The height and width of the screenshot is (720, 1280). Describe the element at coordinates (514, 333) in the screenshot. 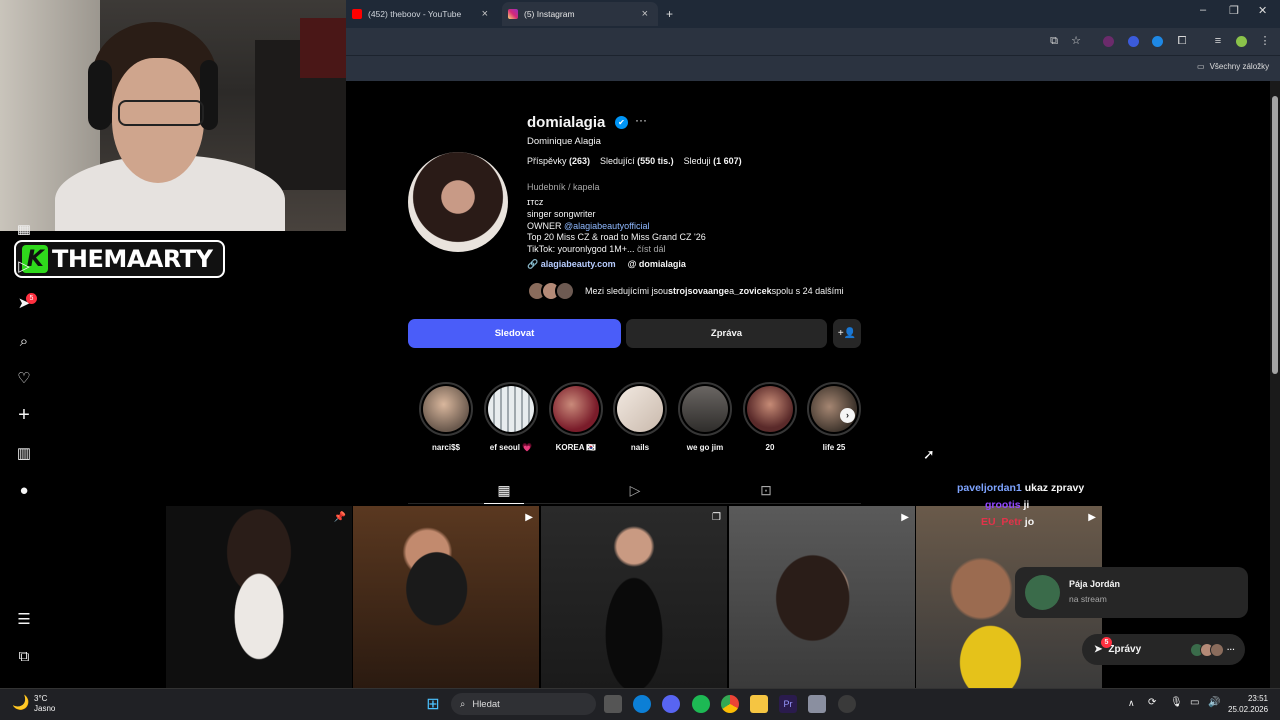

I see `follow-button: Sledovat` at that location.